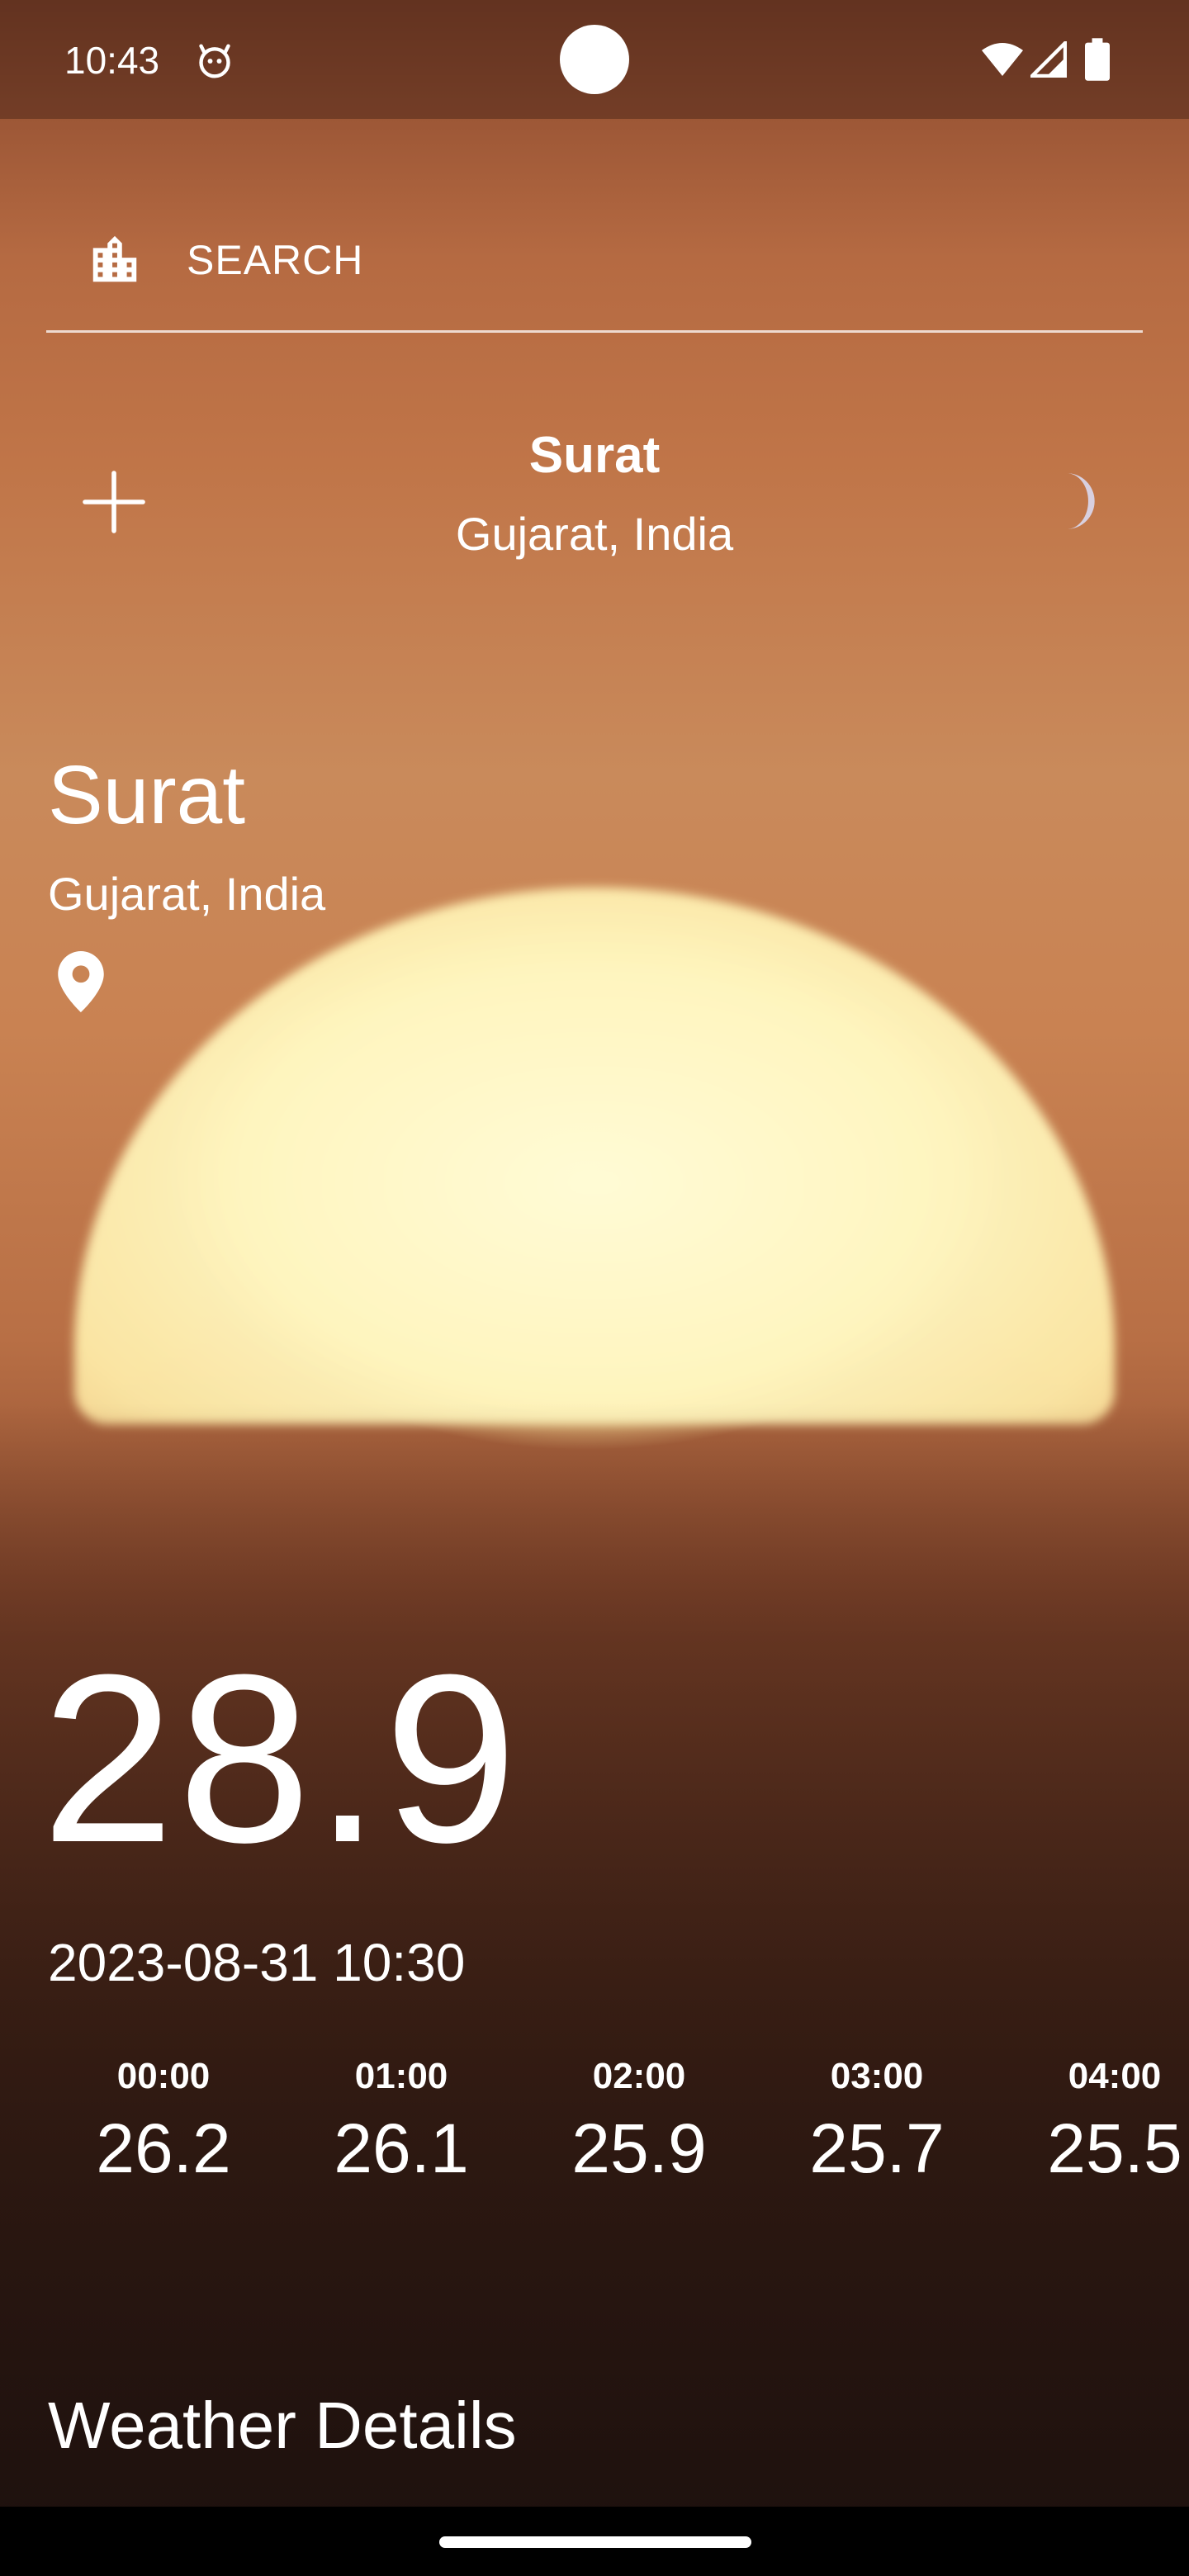  Describe the element at coordinates (1097, 59) in the screenshot. I see `battery-icon` at that location.